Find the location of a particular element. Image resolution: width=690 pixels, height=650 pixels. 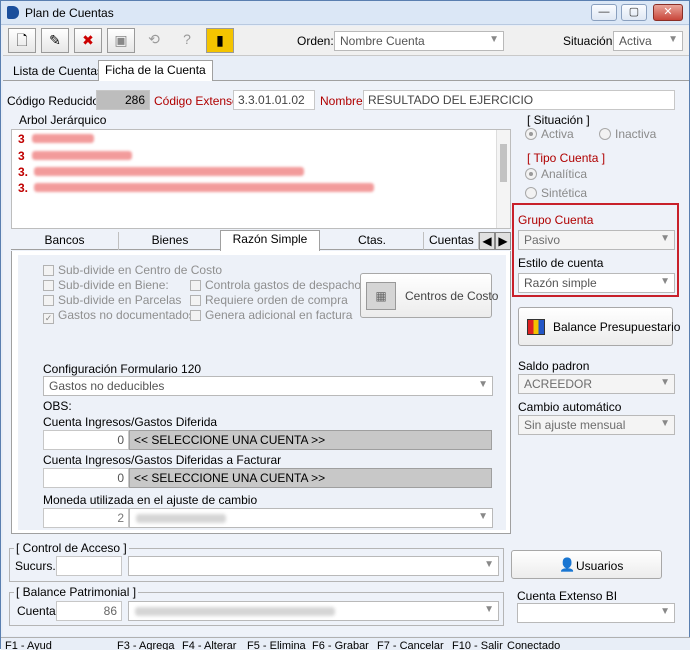

checkbox-label: Sub-divide en Centro de Costo is located at coordinates (140, 270).